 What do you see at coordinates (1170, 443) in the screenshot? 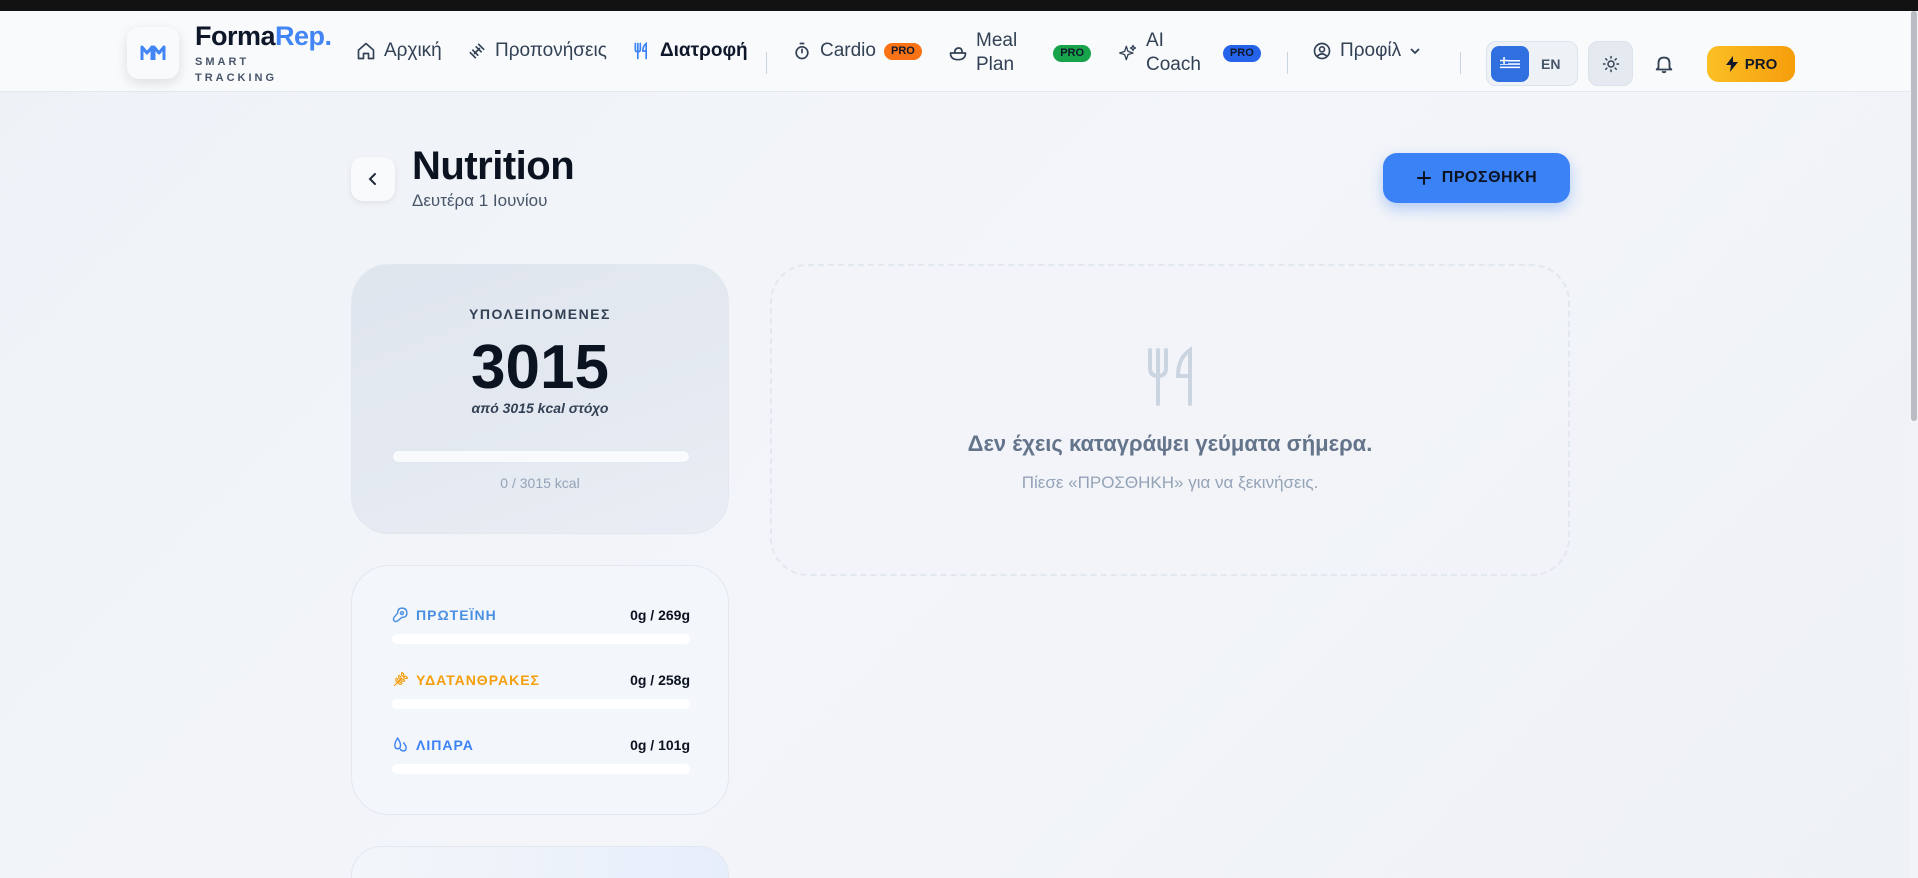
I see `empty-state-title: Δεν έχεις καταγράψει γεύματα σήμερα.` at bounding box center [1170, 443].